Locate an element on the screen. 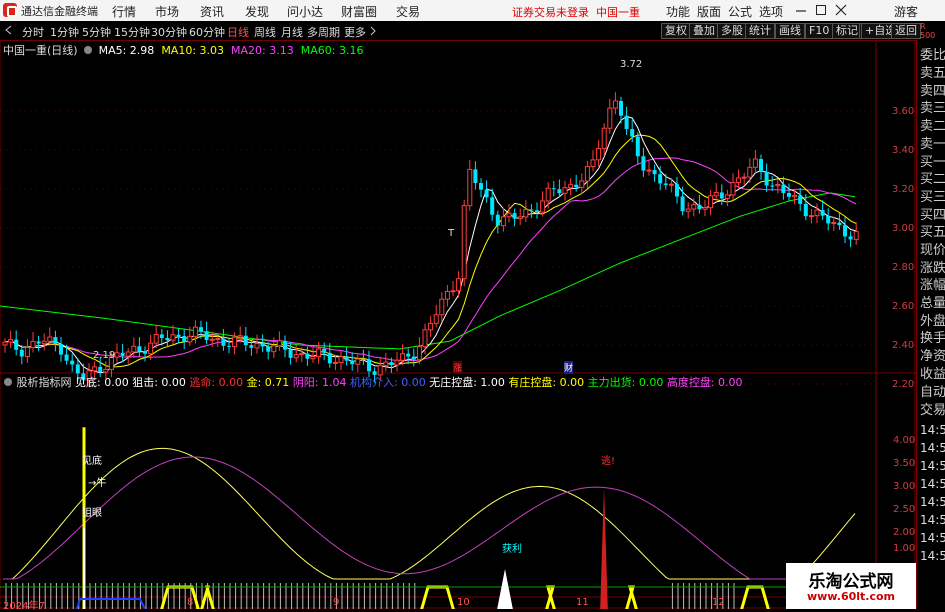  rp-volume: 总量 is located at coordinates (932, 303).